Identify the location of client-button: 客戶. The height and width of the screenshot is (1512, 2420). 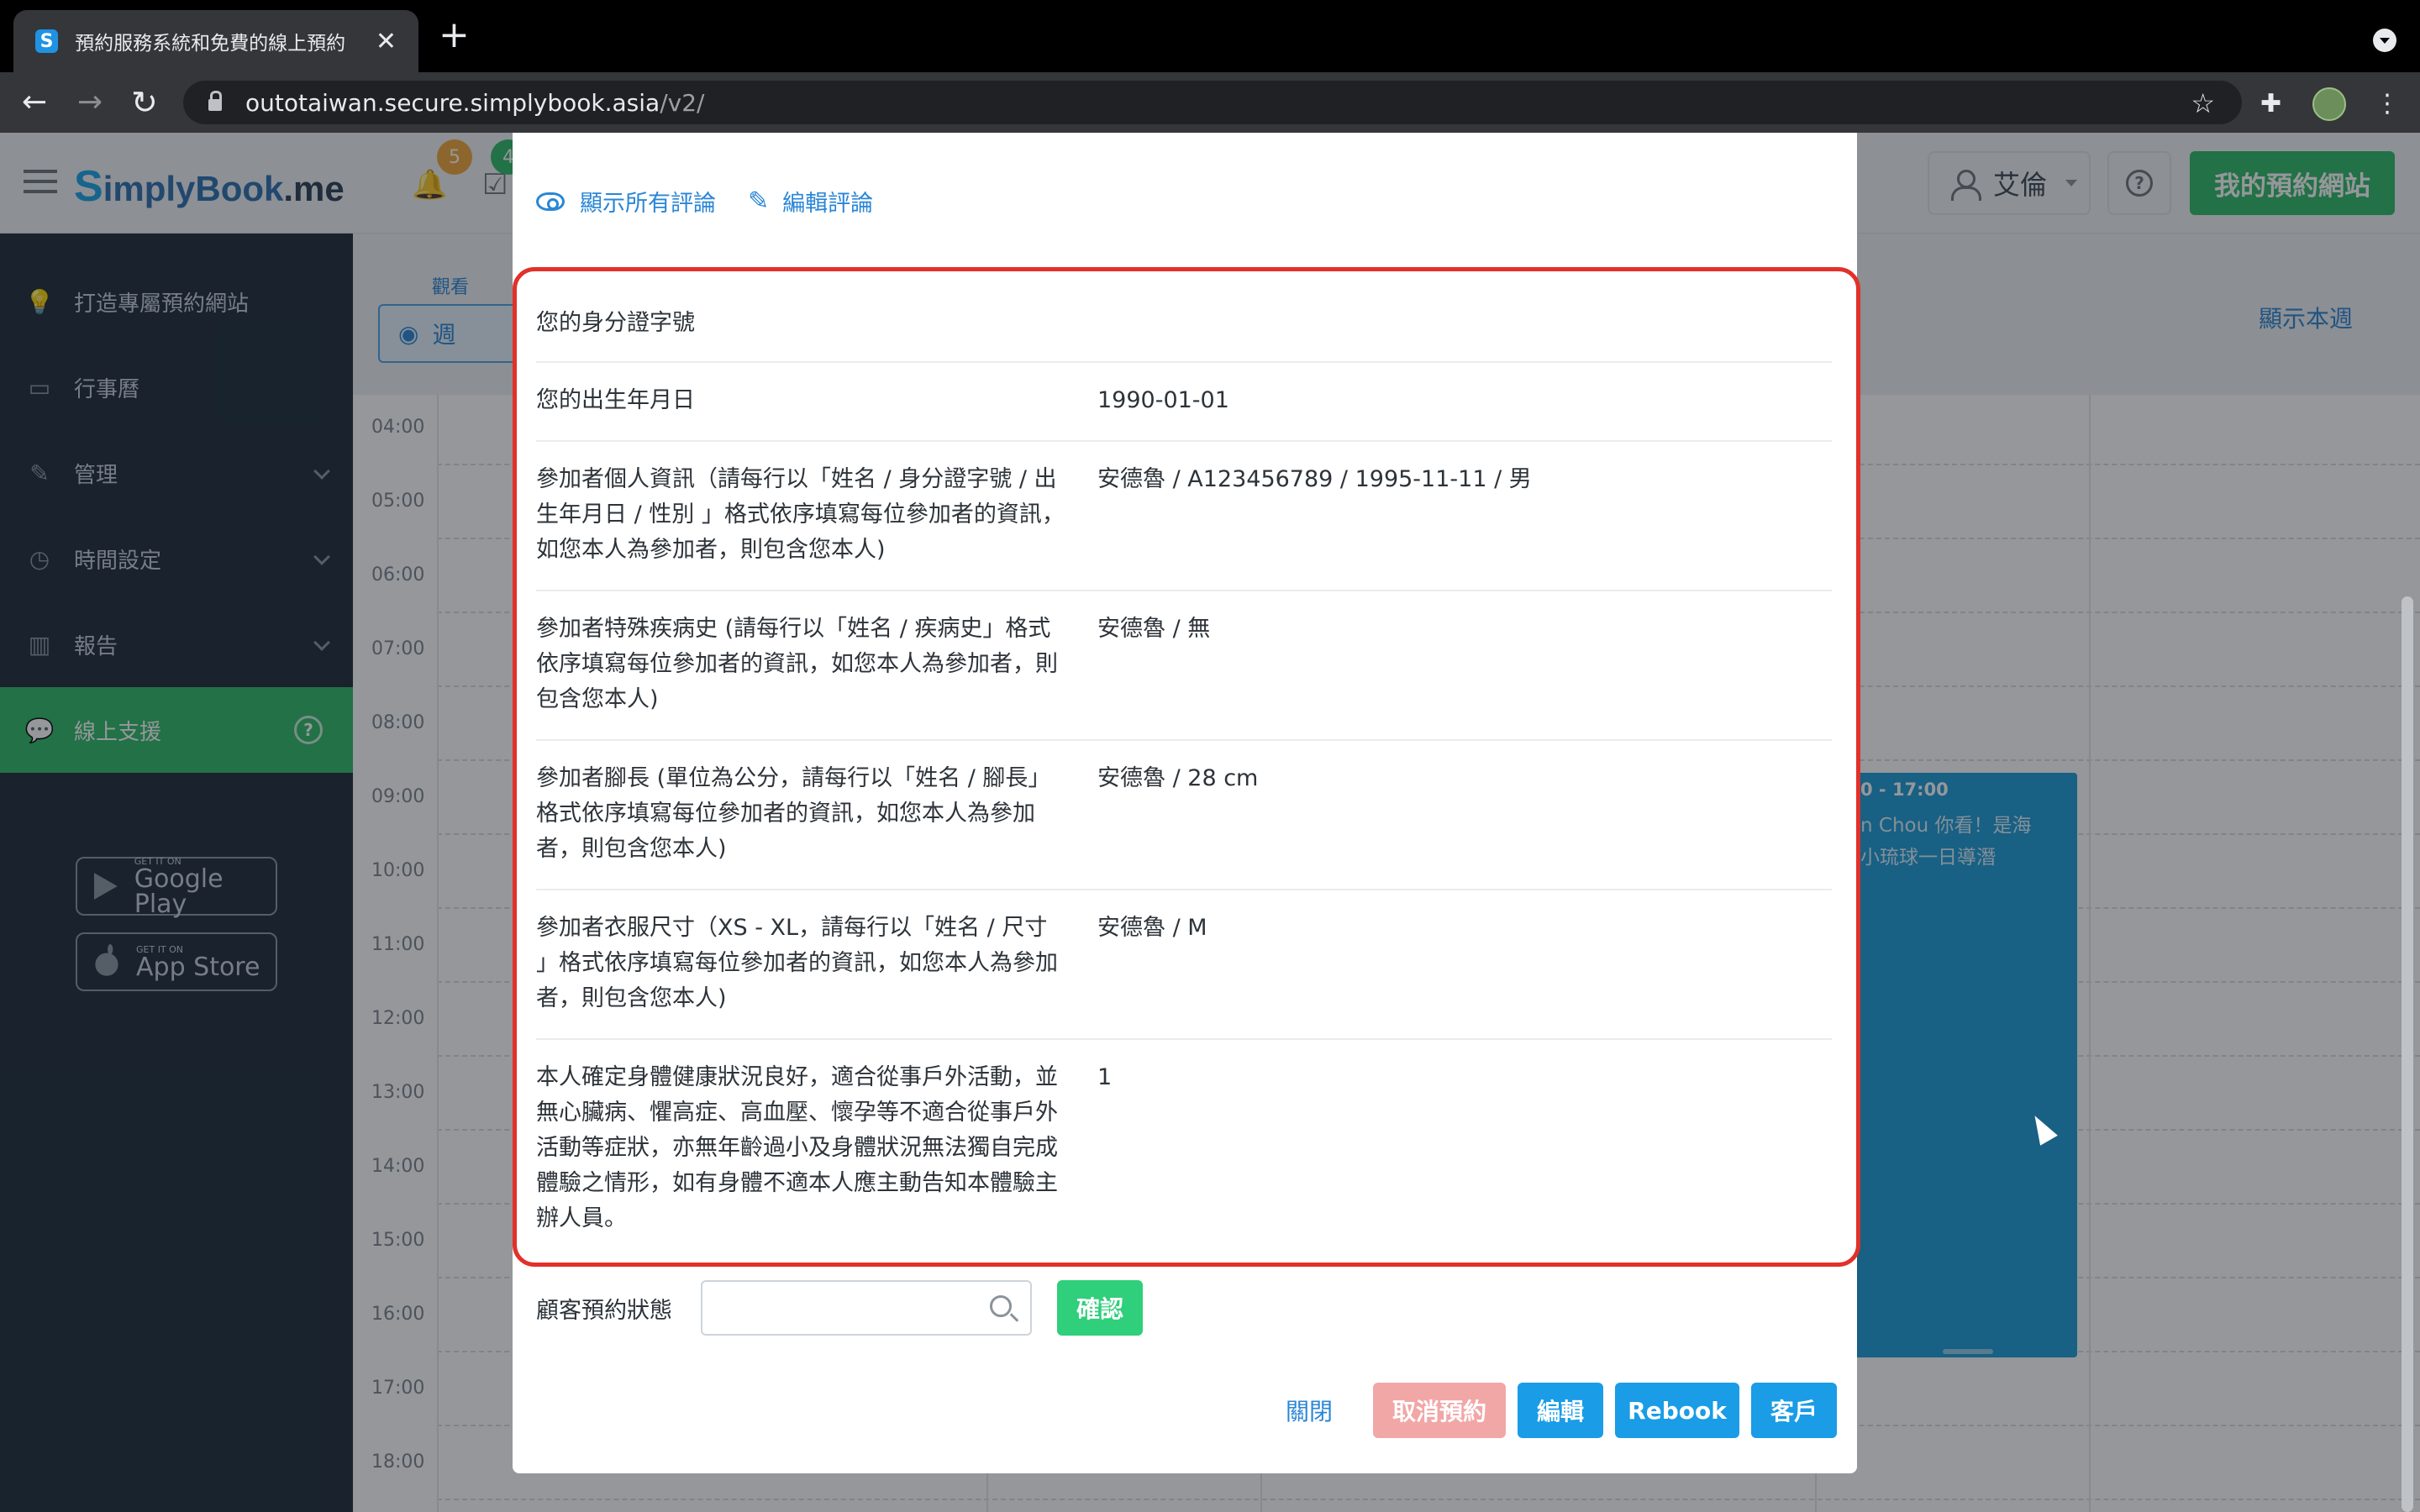
(1794, 1410).